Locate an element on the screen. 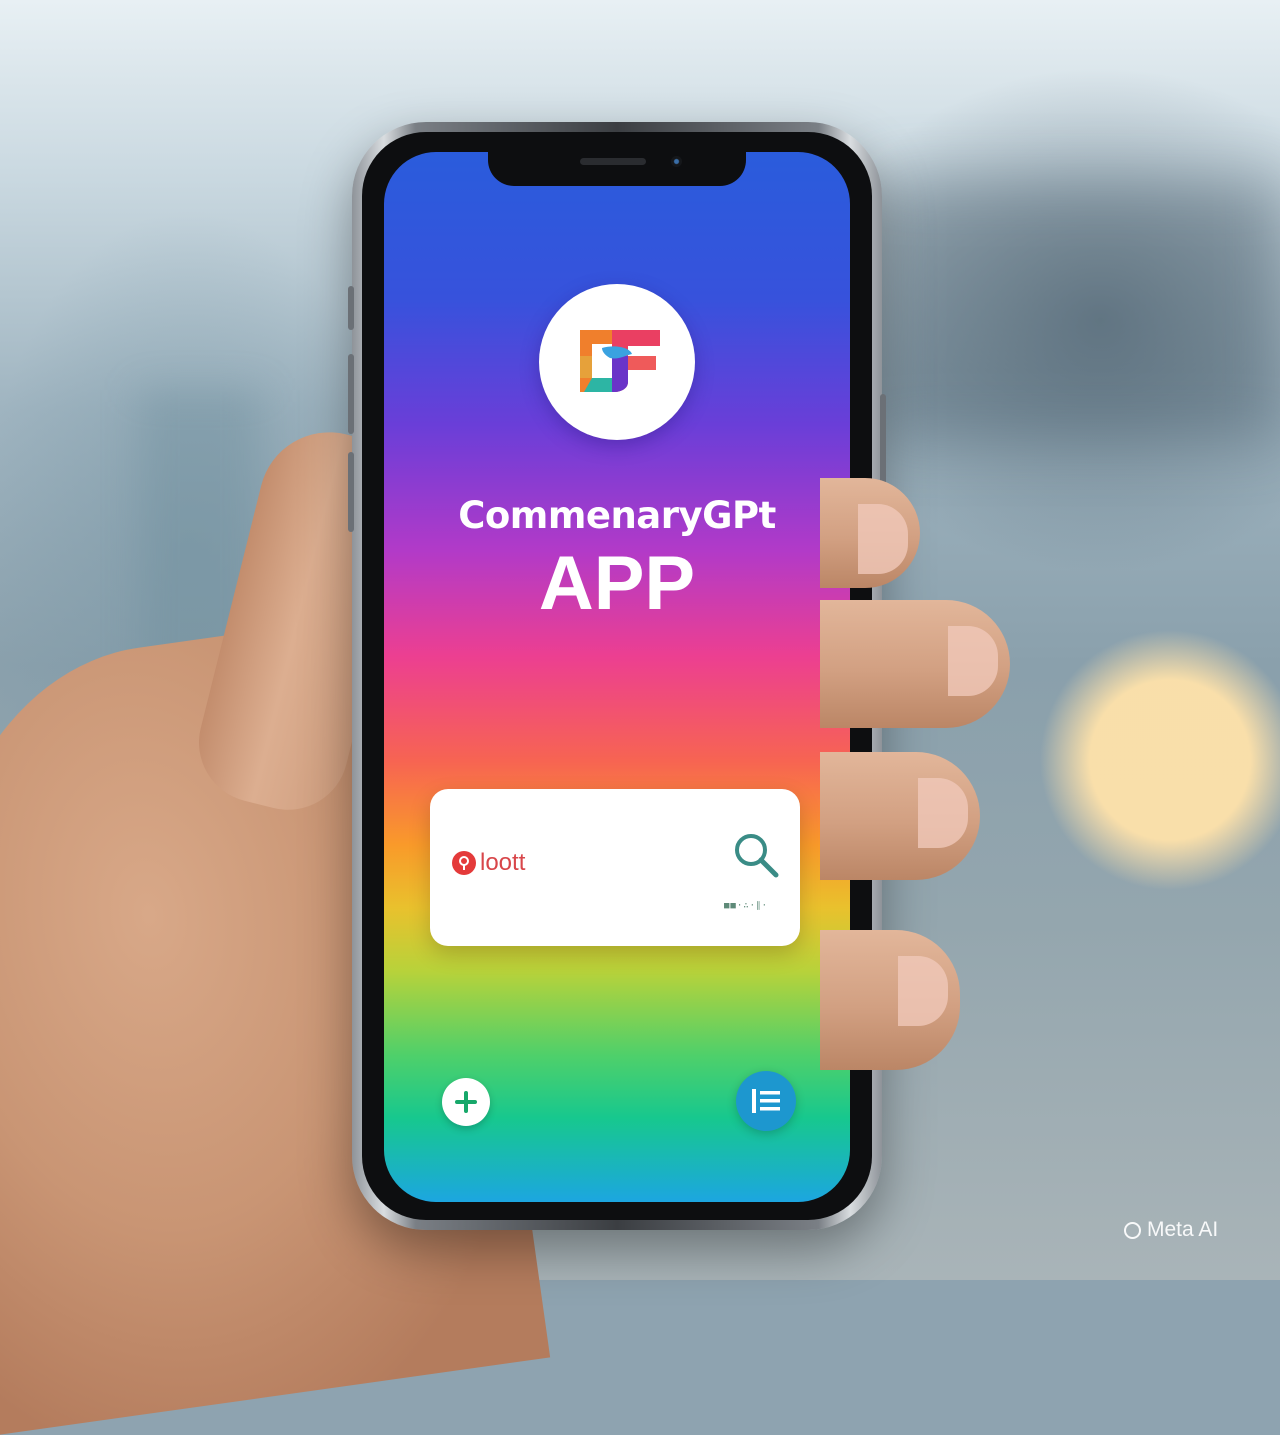 The width and height of the screenshot is (1280, 1435). add-button is located at coordinates (466, 1102).